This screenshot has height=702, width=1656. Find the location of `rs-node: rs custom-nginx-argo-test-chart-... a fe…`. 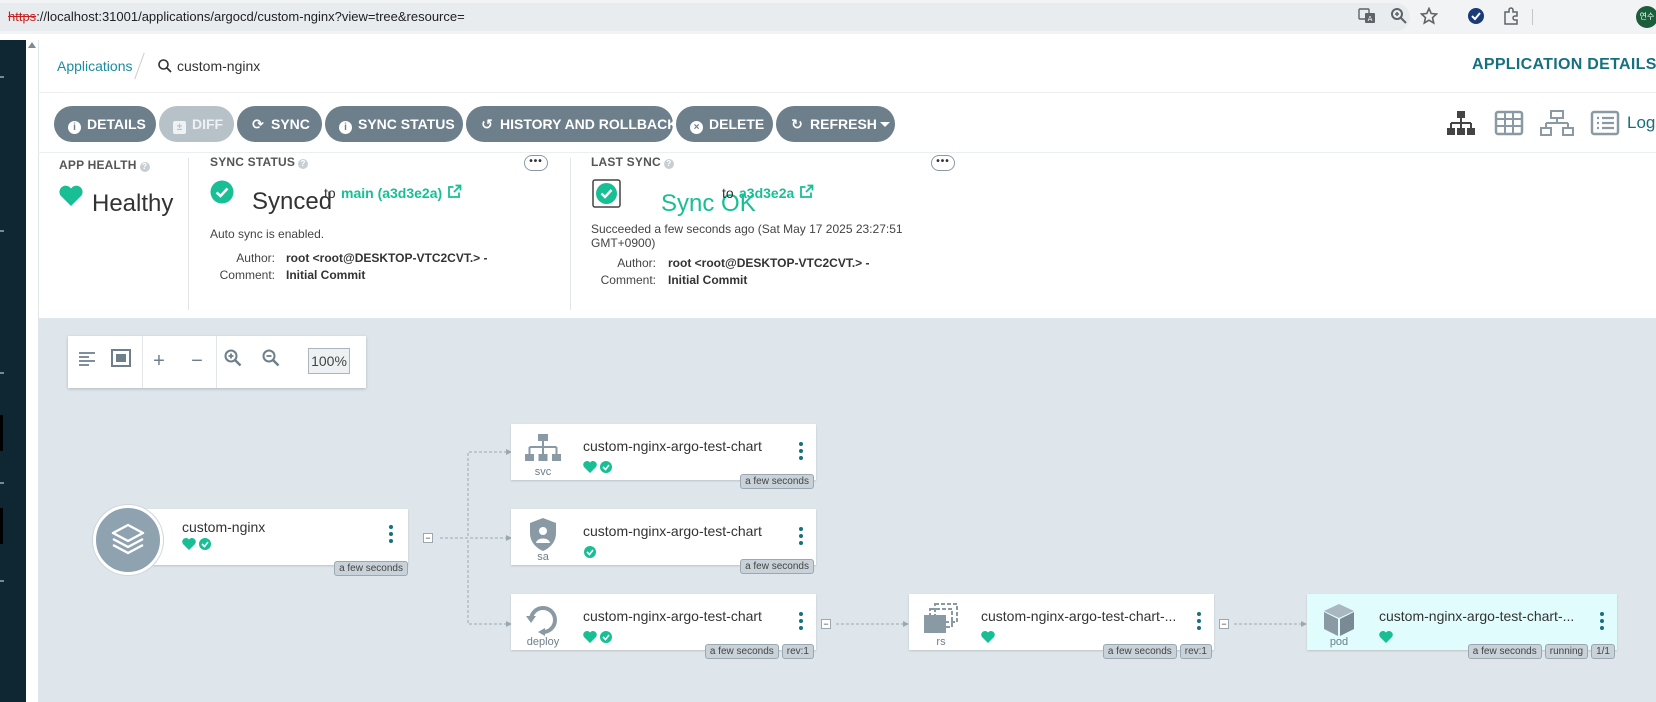

rs-node: rs custom-nginx-argo-test-chart-... a fe… is located at coordinates (1061, 626).